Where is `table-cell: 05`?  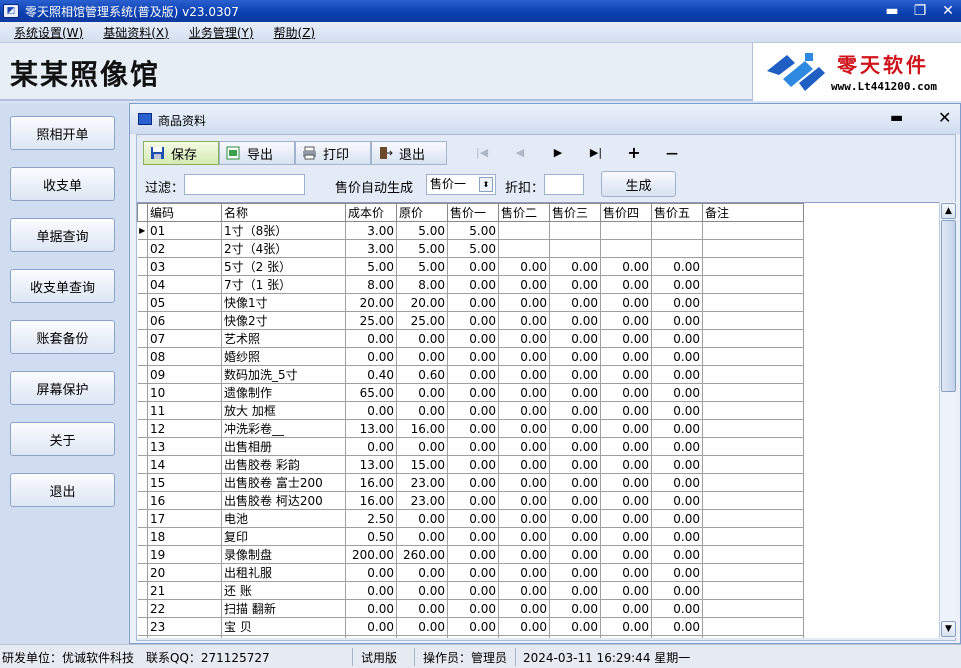 table-cell: 05 is located at coordinates (184, 302).